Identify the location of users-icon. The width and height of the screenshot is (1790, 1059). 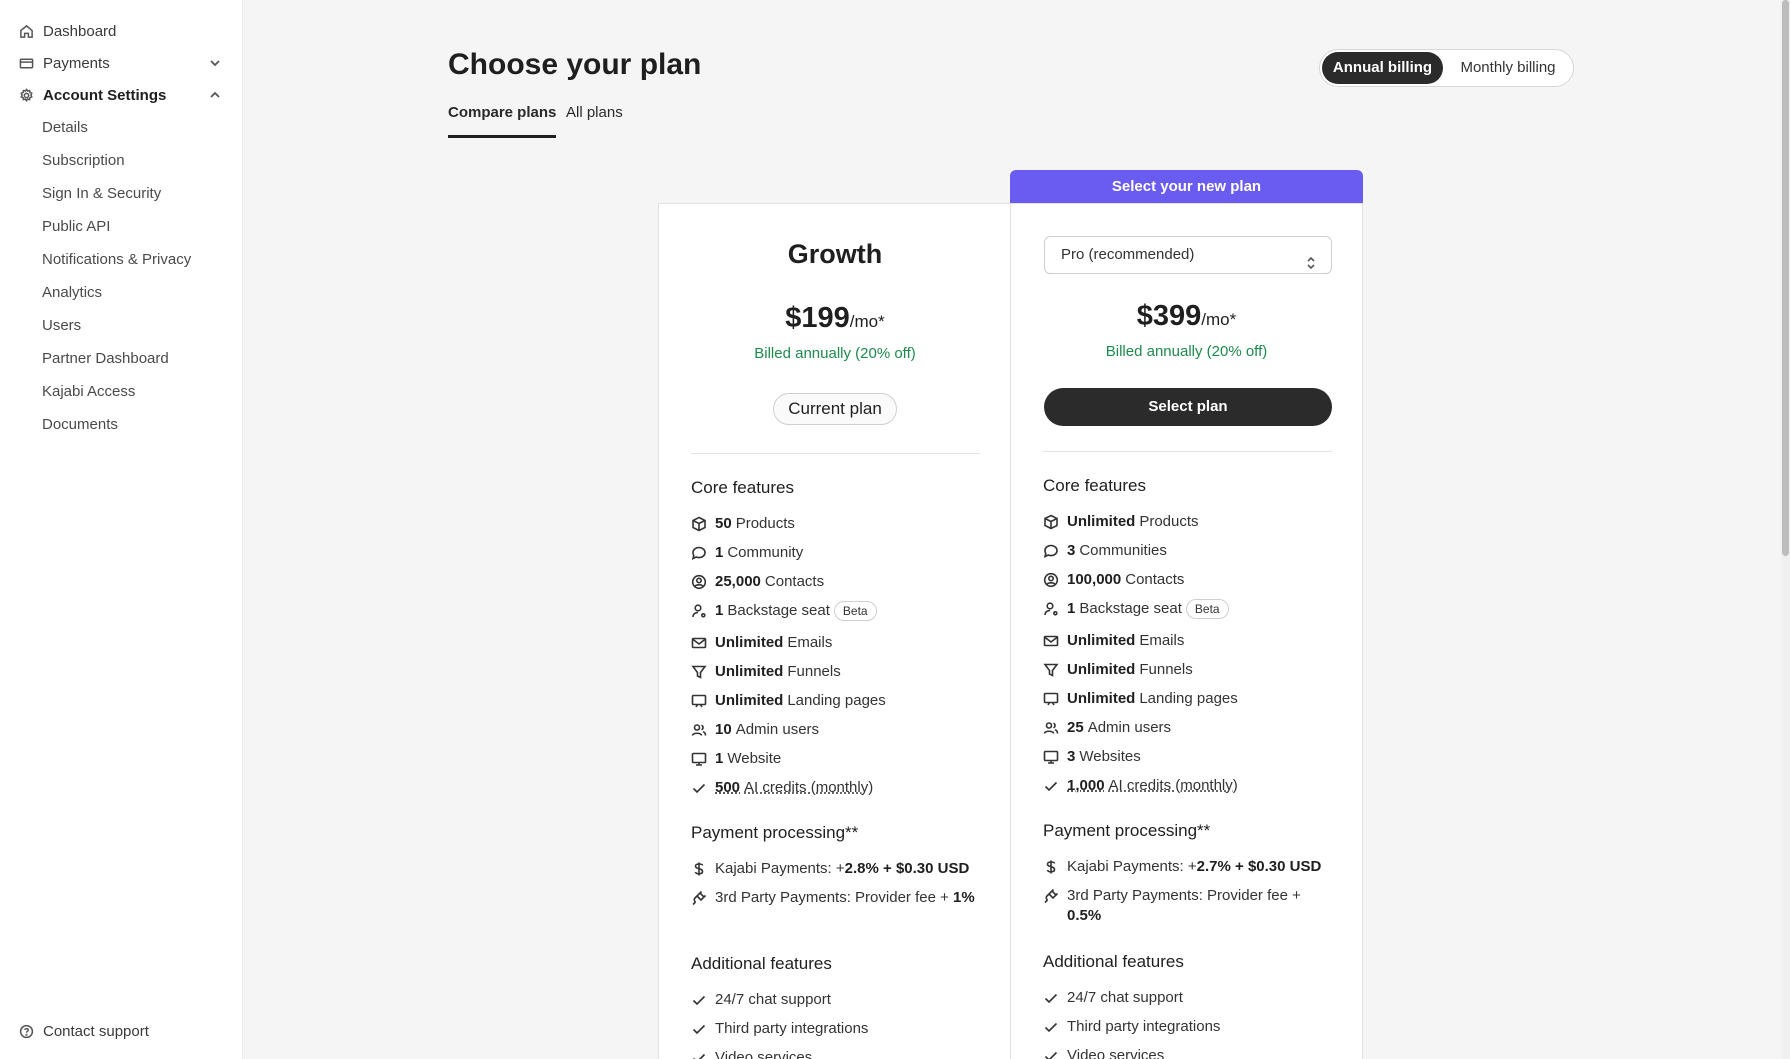
(699, 730).